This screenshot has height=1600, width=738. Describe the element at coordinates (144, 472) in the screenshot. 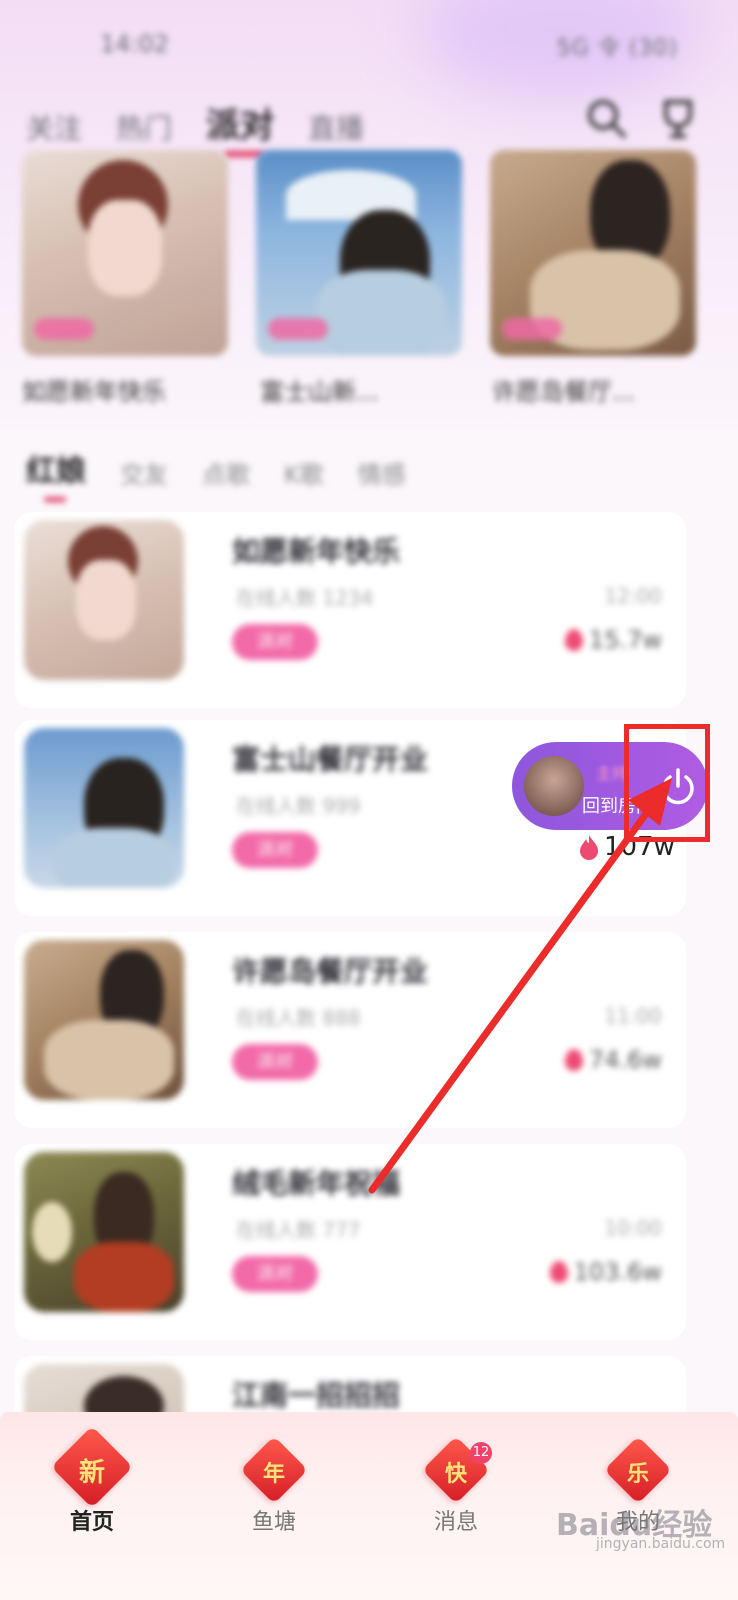

I see `sec-tab-friends: 交友` at that location.